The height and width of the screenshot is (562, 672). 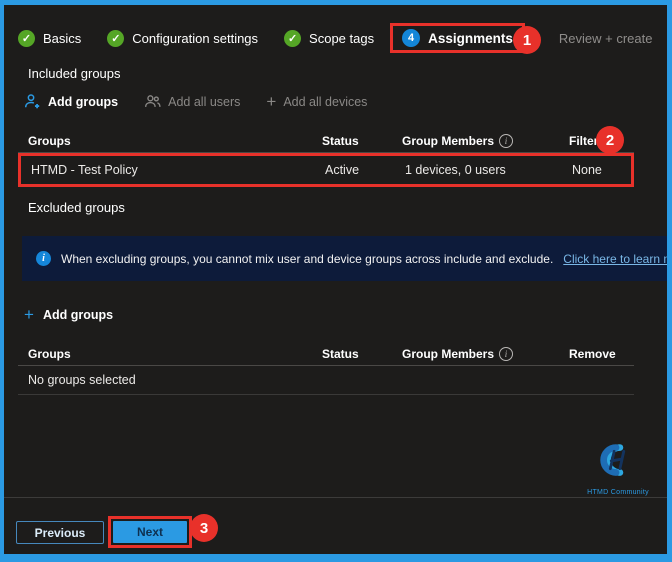 I want to click on cell-group-name: HTMD - Test Policy, so click(x=84, y=170).